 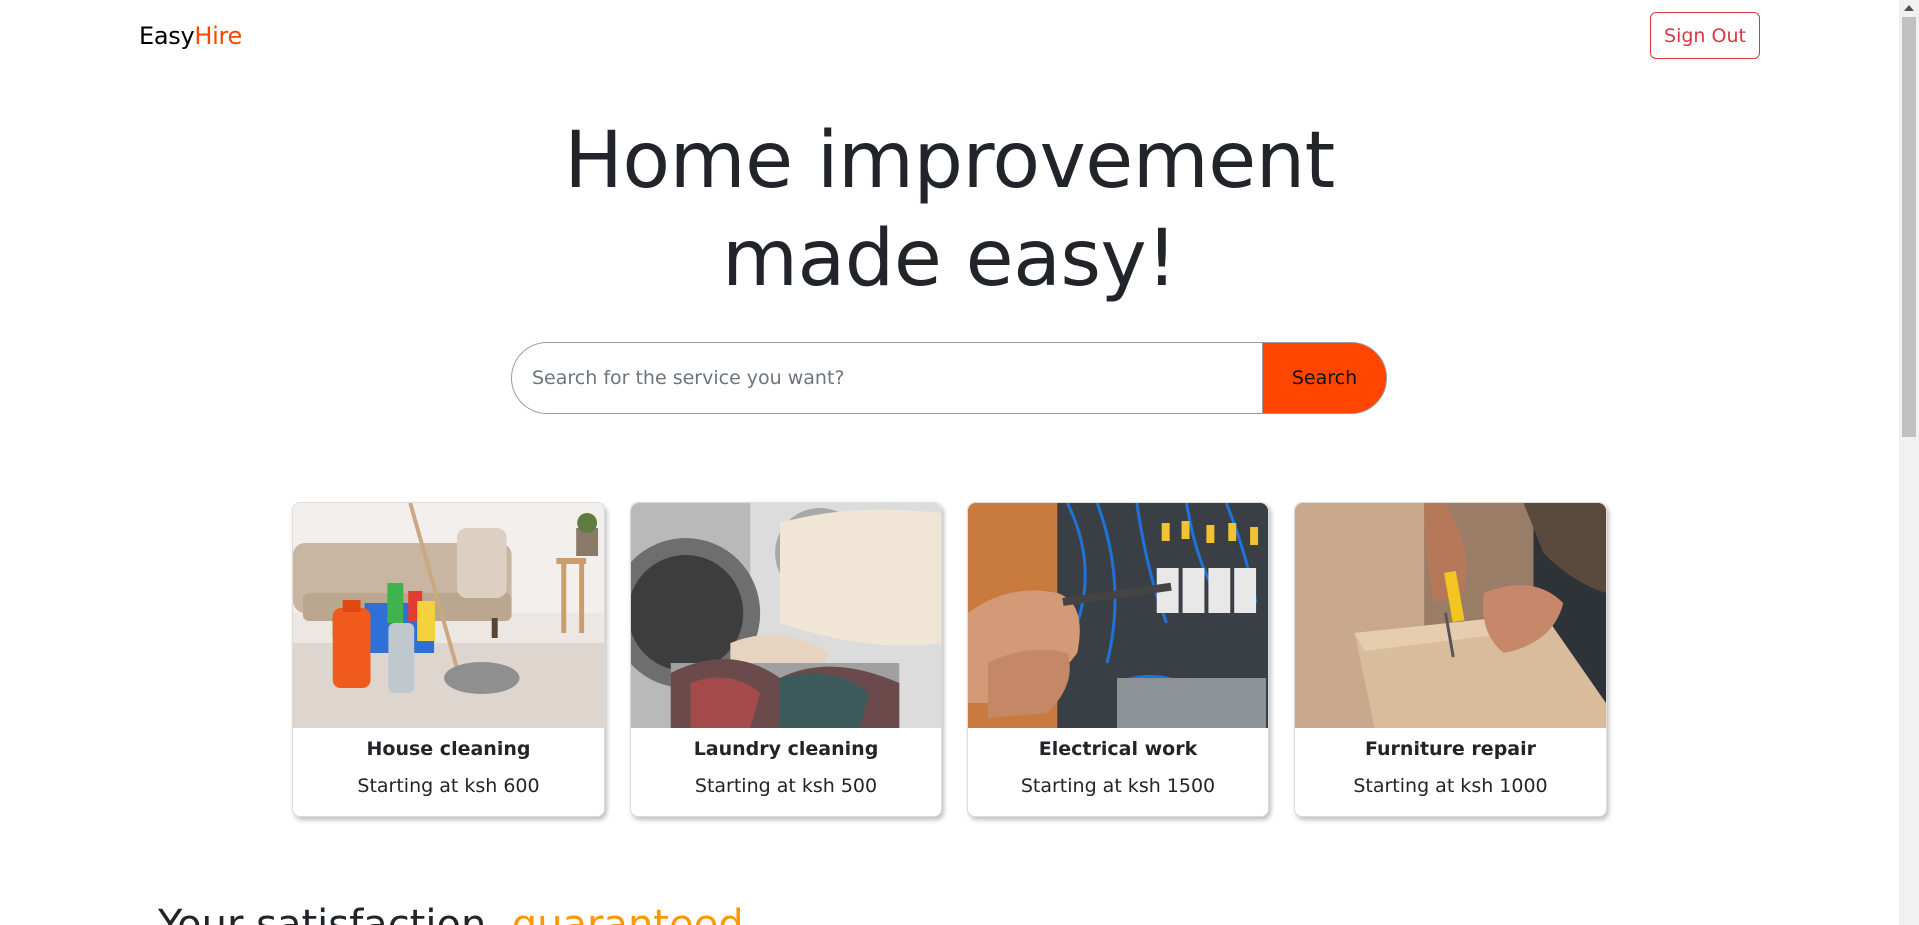 I want to click on hero-title-line1: Home improvement, so click(x=949, y=161).